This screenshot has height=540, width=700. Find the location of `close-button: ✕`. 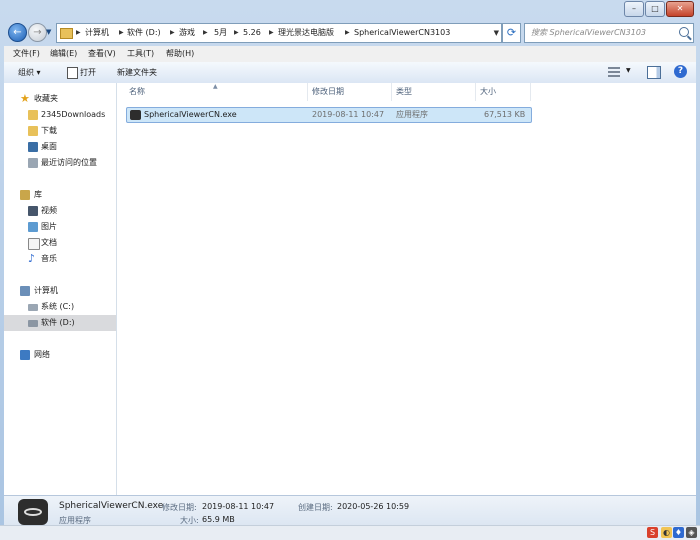

close-button: ✕ is located at coordinates (680, 9).